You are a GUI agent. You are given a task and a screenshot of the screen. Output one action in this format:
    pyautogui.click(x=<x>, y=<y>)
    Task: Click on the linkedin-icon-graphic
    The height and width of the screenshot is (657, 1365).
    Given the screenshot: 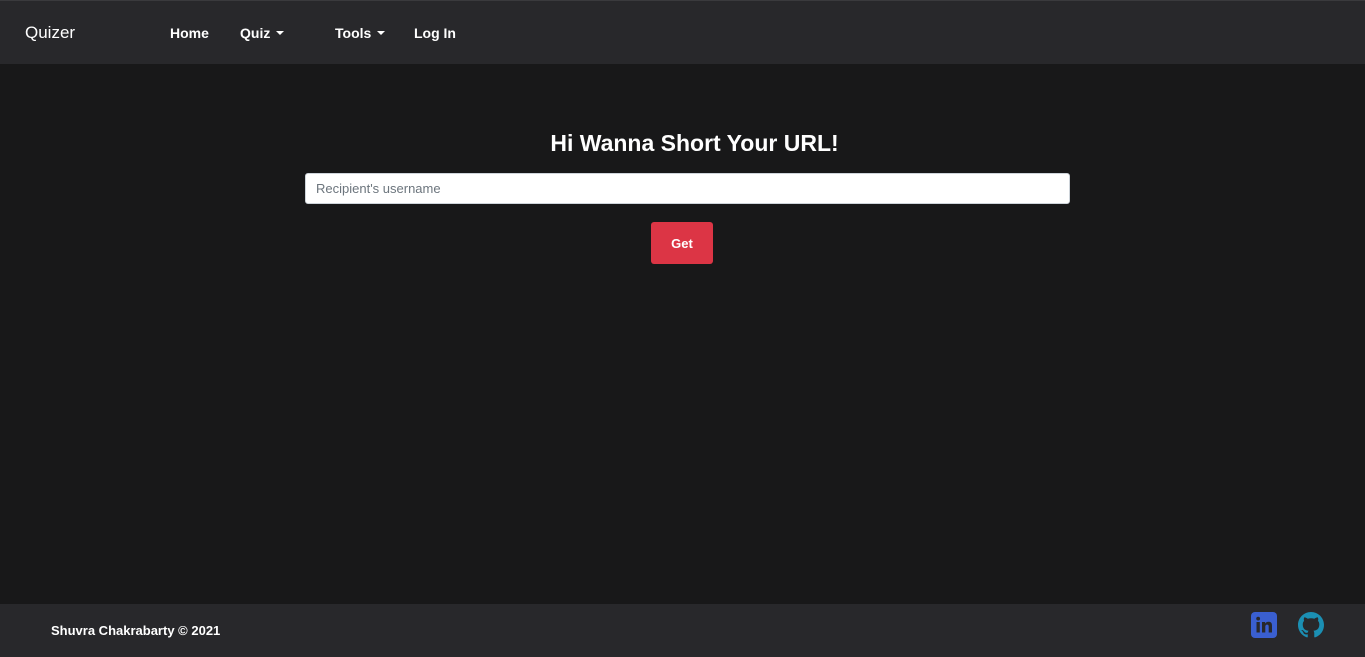 What is the action you would take?
    pyautogui.click(x=1264, y=625)
    